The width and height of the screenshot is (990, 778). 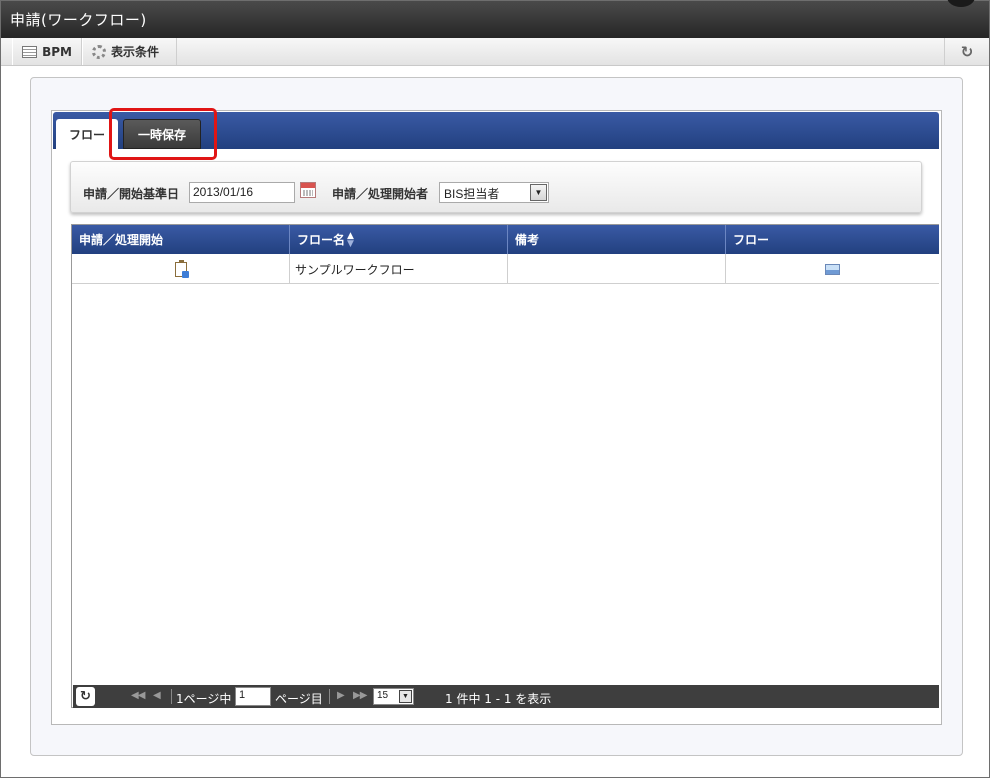 What do you see at coordinates (138, 695) in the screenshot?
I see `first-page-icon: ◀◀` at bounding box center [138, 695].